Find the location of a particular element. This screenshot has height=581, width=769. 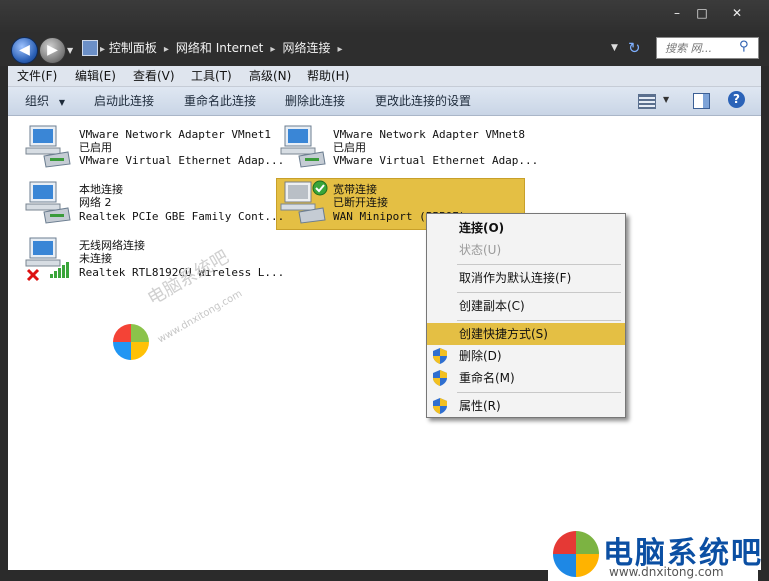

chevron-down-icon: ▼ is located at coordinates (61, 102).